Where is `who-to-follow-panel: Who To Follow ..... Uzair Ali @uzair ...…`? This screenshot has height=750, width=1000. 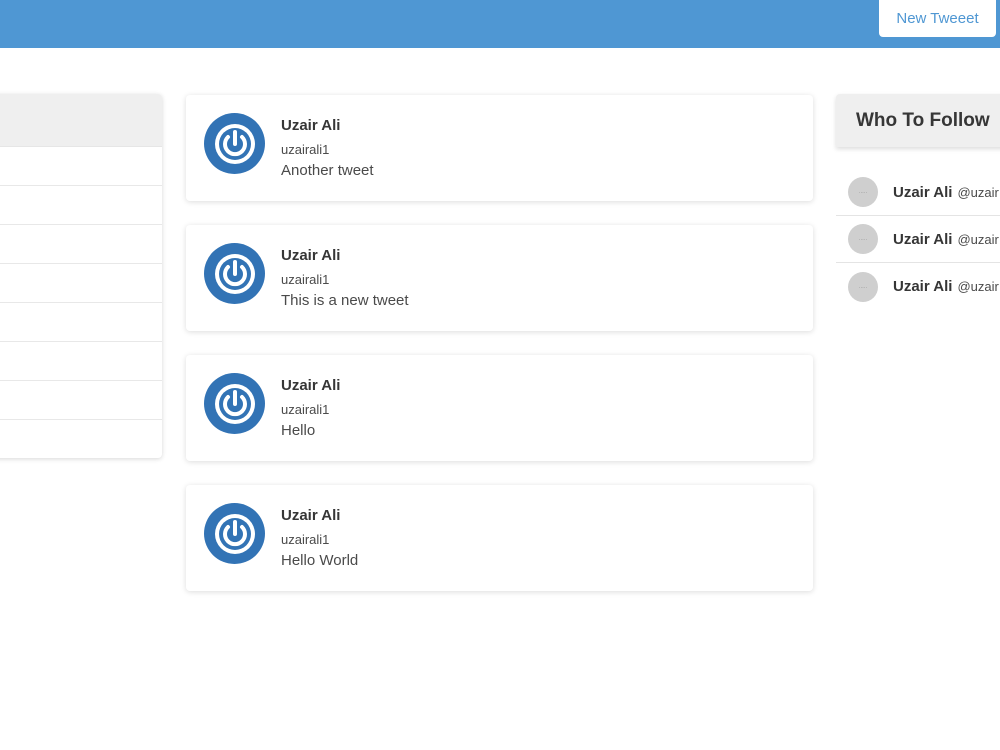 who-to-follow-panel: Who To Follow ..... Uzair Ali @uzair ...… is located at coordinates (918, 202).